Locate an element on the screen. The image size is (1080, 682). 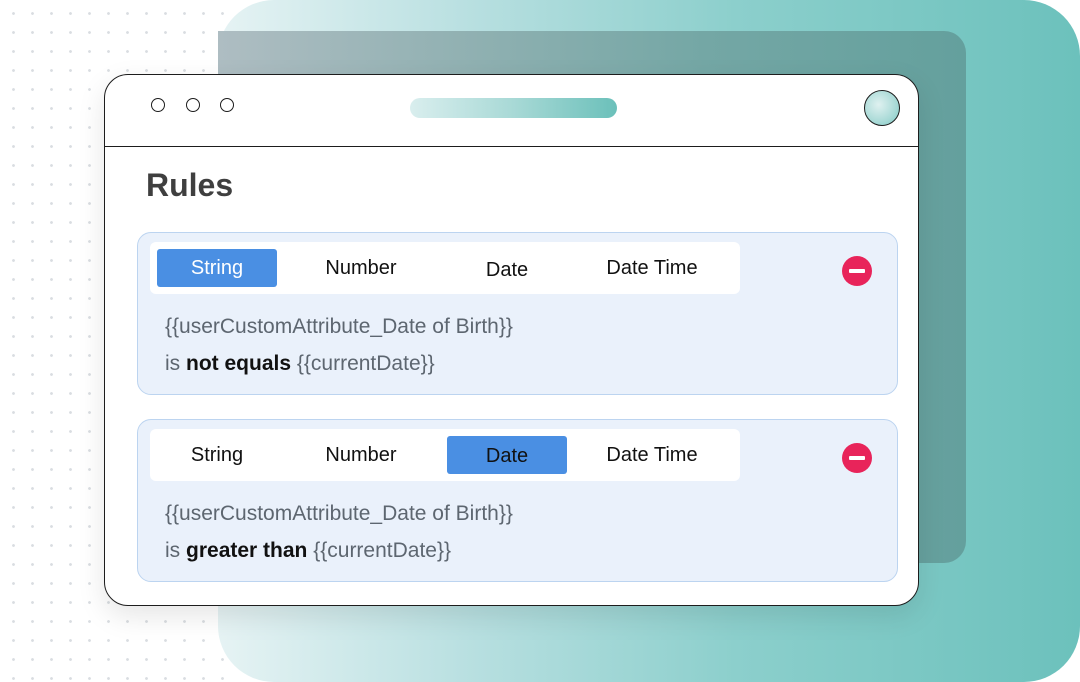
avatar is located at coordinates (882, 108).